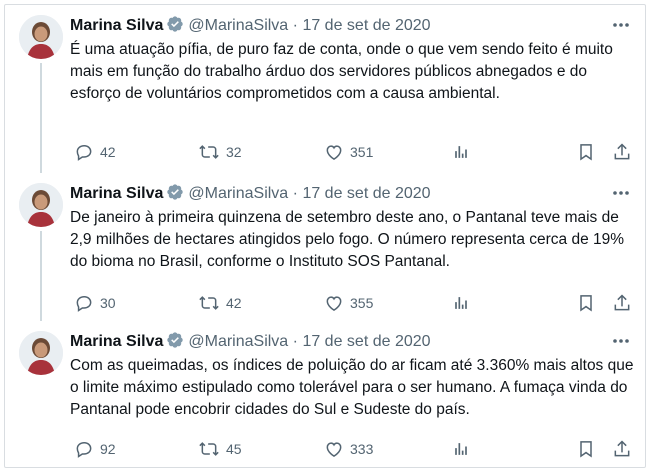  What do you see at coordinates (234, 152) in the screenshot?
I see `retweet-count: 32` at bounding box center [234, 152].